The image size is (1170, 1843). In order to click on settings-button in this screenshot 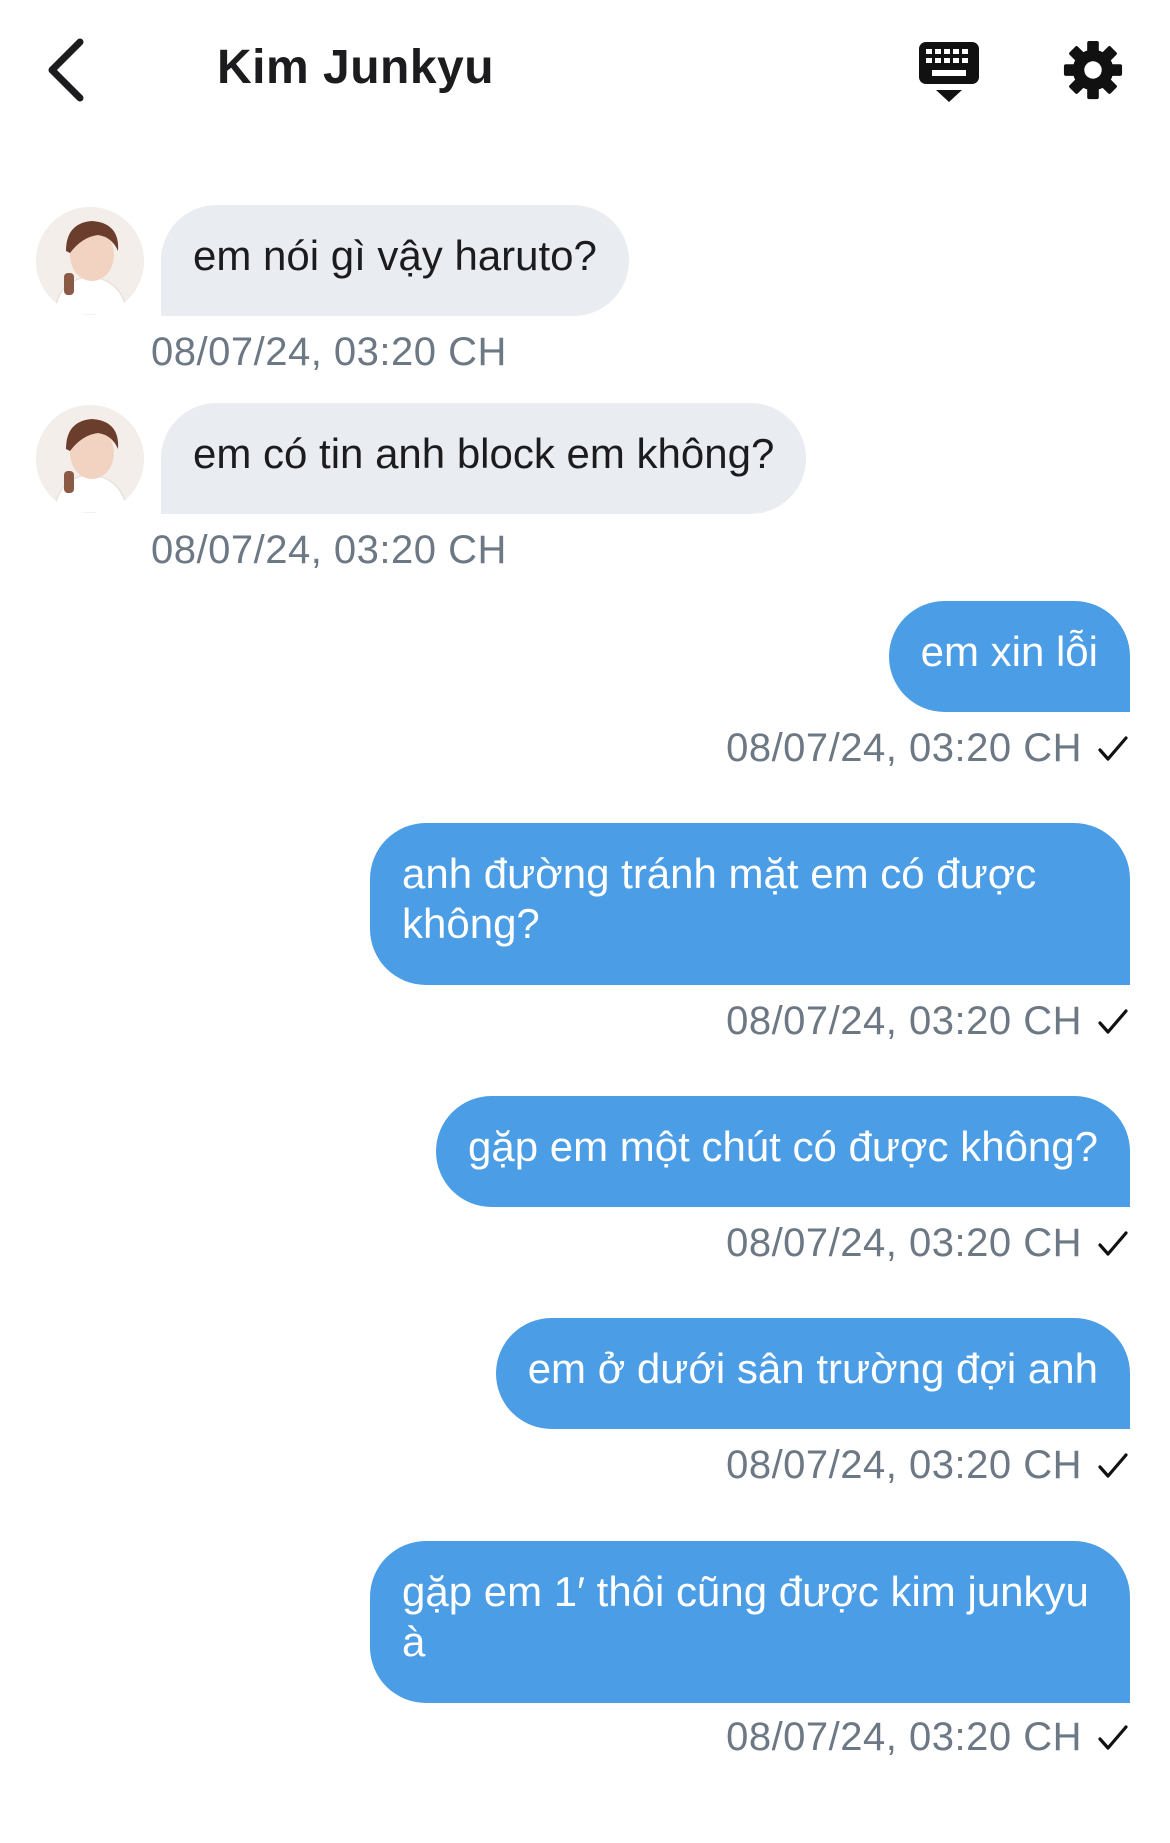, I will do `click(1093, 70)`.